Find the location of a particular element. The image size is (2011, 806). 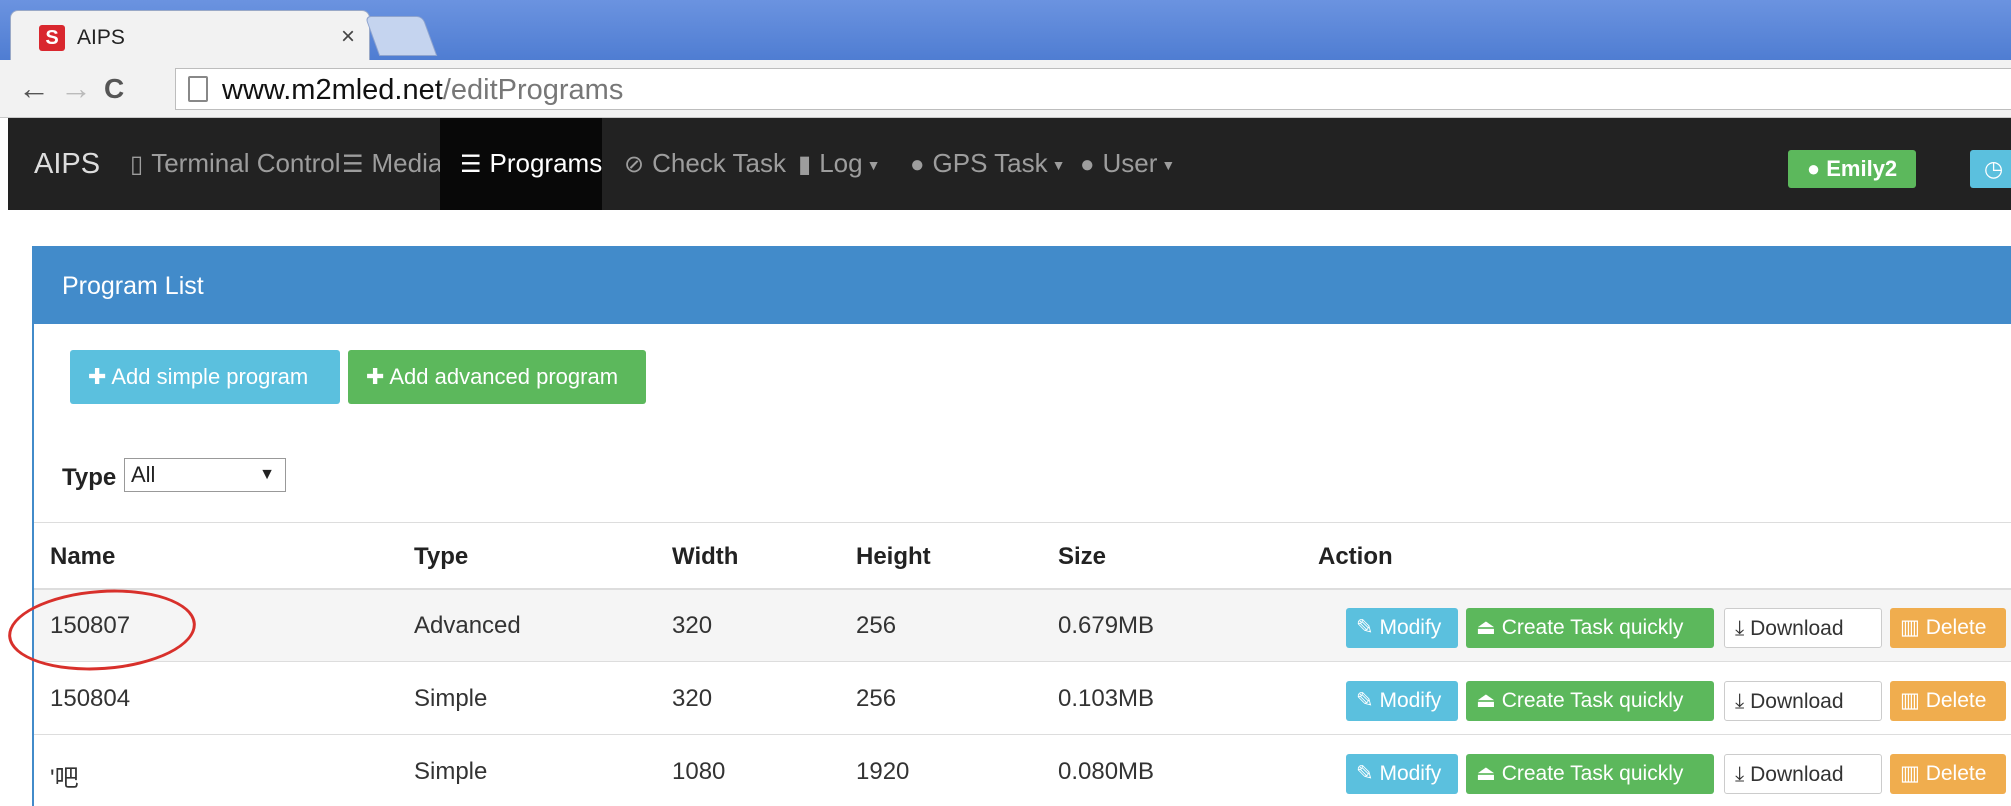

add-advanced-program-button: ✚ Add advanced program is located at coordinates (497, 377).